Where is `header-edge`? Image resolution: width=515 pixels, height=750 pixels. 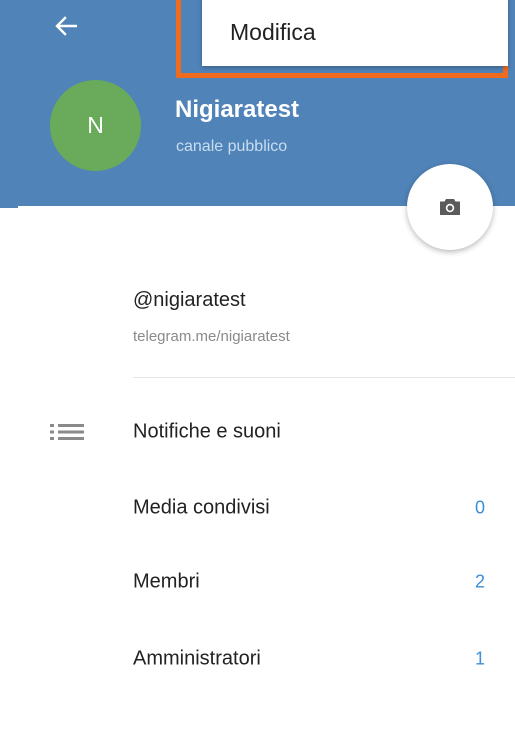
header-edge is located at coordinates (9, 204).